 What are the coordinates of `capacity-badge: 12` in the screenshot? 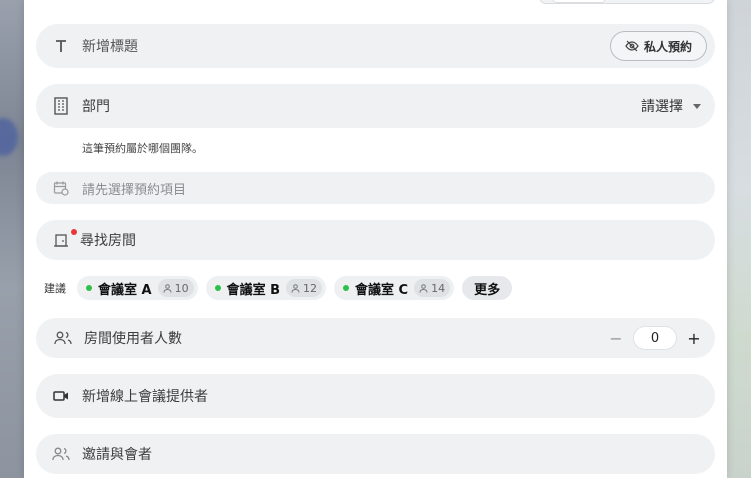 It's located at (304, 288).